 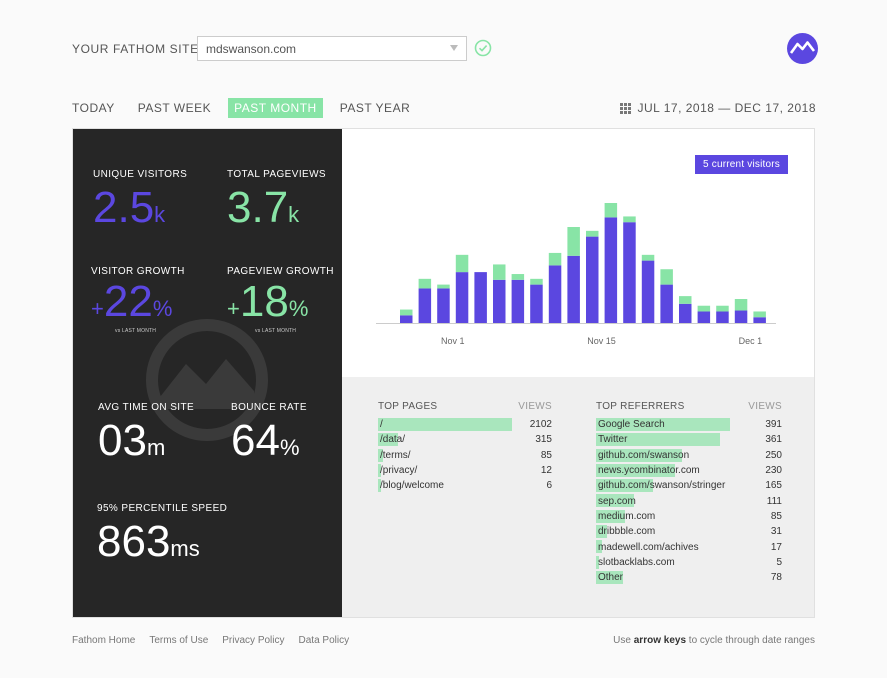 What do you see at coordinates (174, 108) in the screenshot?
I see `tab-past-week: PAST WEEK` at bounding box center [174, 108].